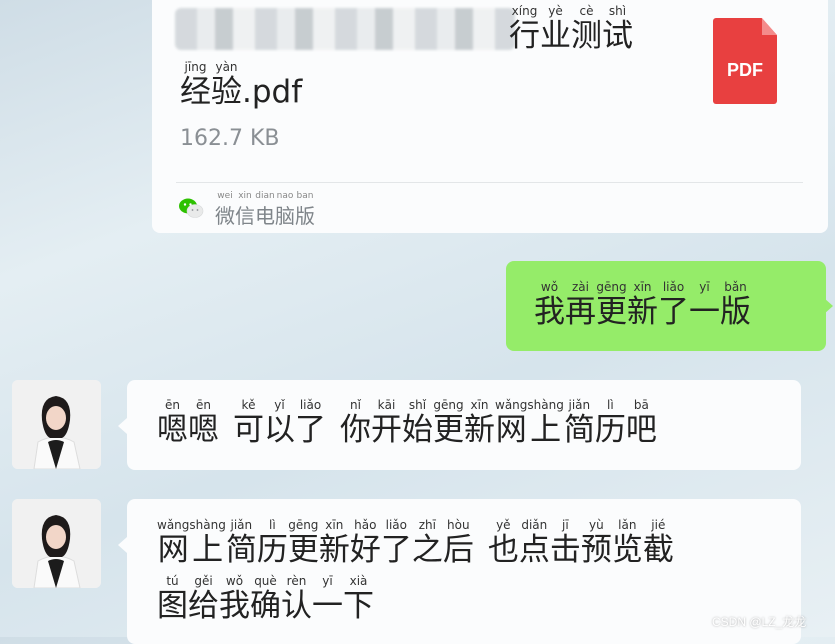 This screenshot has width=835, height=644. Describe the element at coordinates (265, 599) in the screenshot. I see `incoming-message-text-line2: tú 图 gěi 给 wǒ 我 què 确 rèn 认 yī 一 xià 下` at that location.